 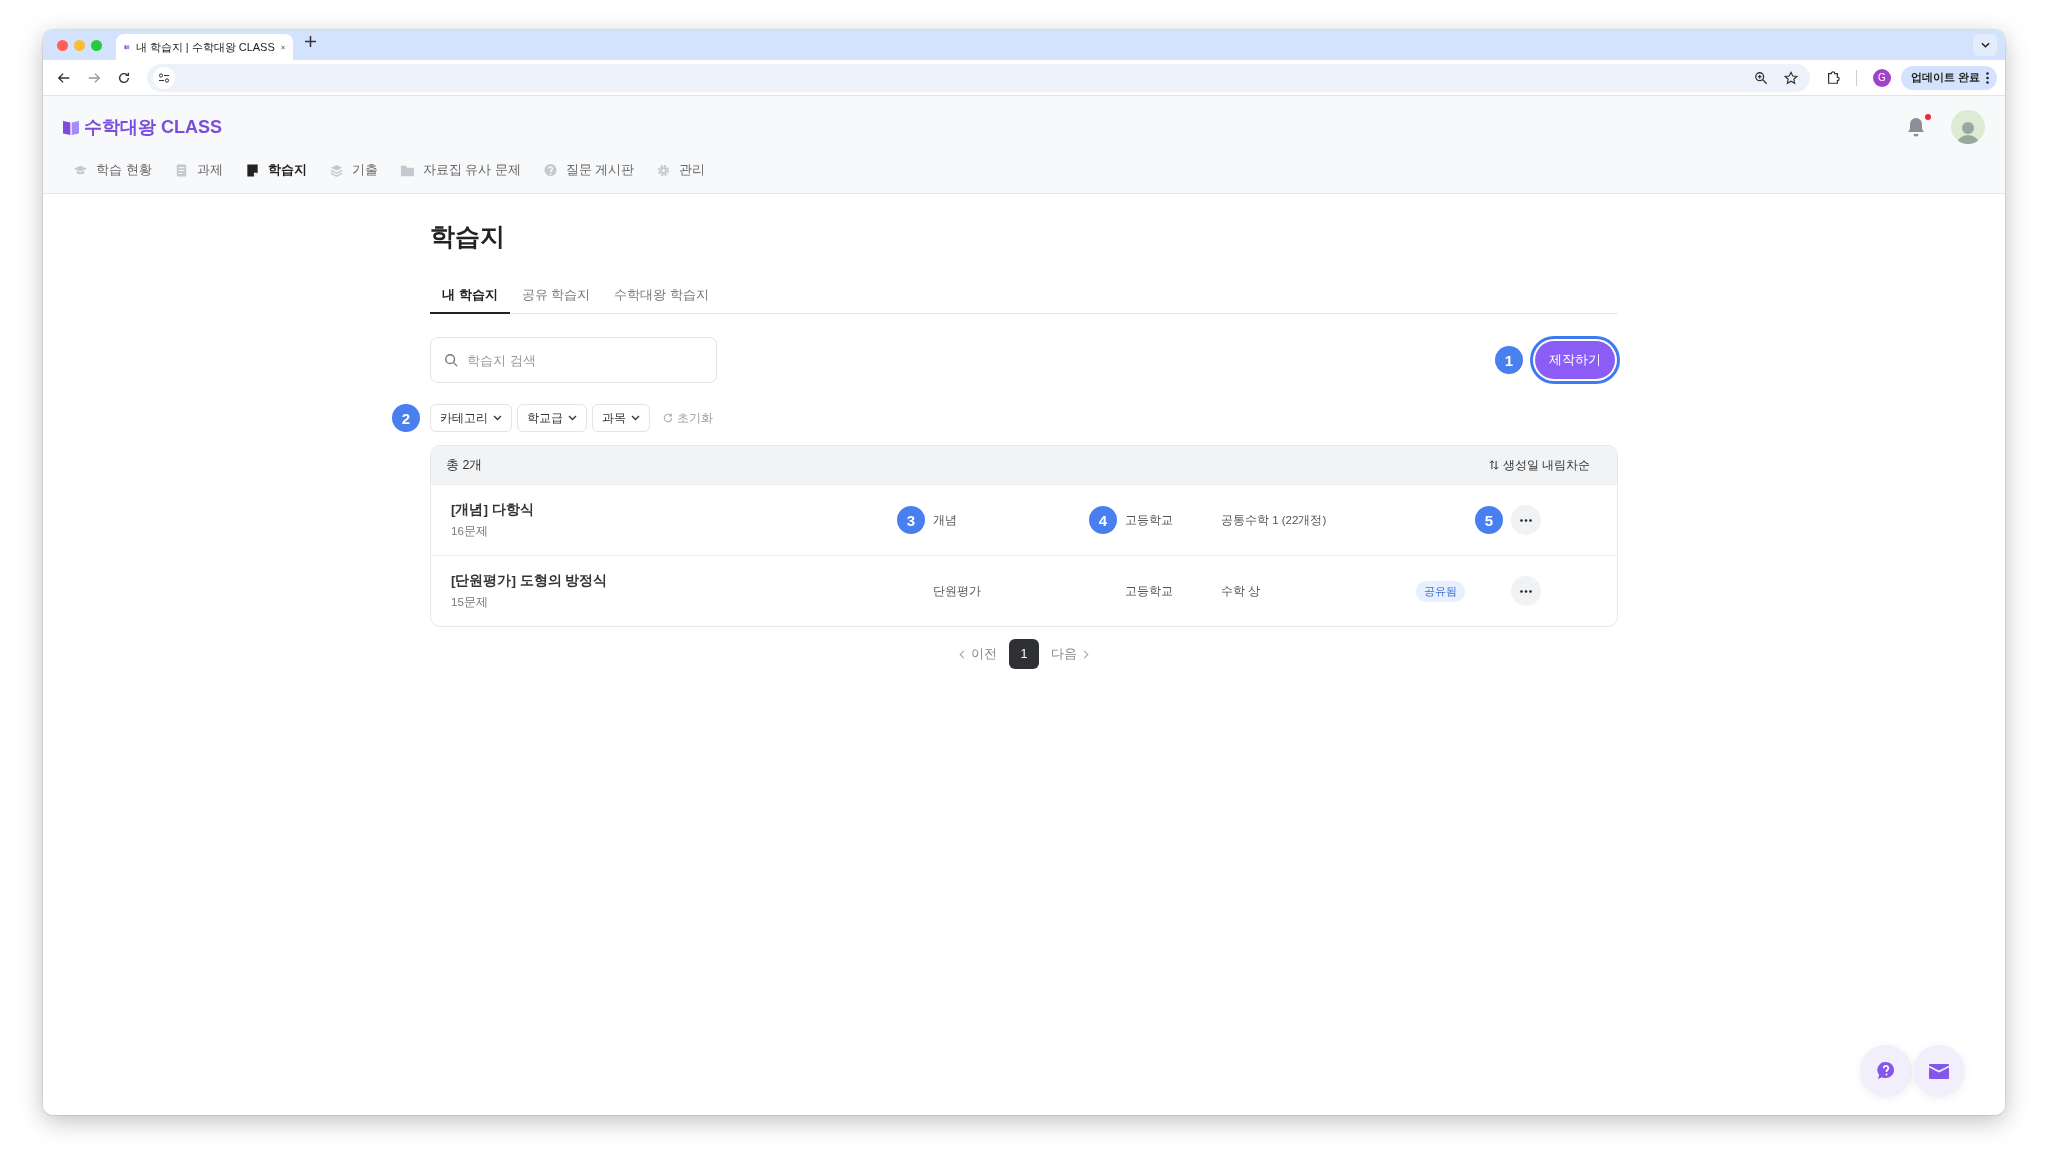 I want to click on star-icon, so click(x=1790, y=77).